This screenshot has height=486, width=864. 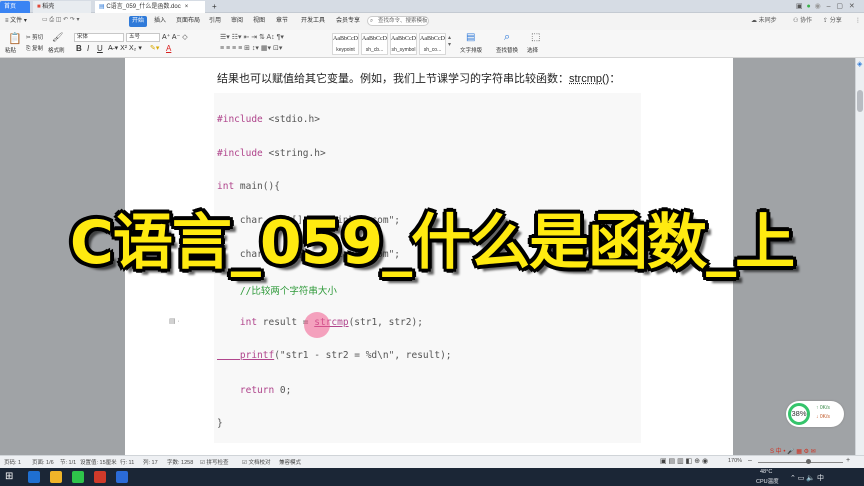 What do you see at coordinates (125, 48) in the screenshot?
I see `strikethrough-icons: A̶ ▾ X² X₂ ▾` at bounding box center [125, 48].